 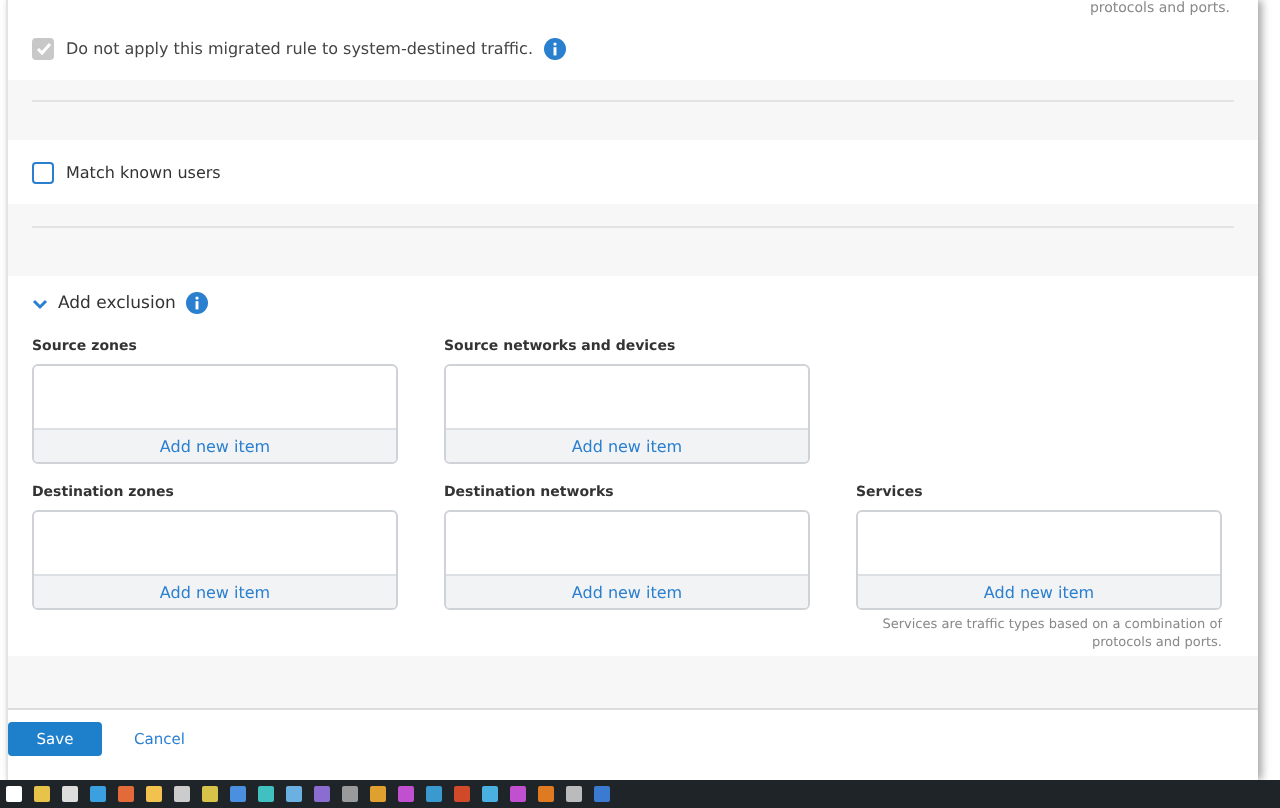 I want to click on checkbox-label: Do not apply this migrated rule to system-destined traffic., so click(x=299, y=49).